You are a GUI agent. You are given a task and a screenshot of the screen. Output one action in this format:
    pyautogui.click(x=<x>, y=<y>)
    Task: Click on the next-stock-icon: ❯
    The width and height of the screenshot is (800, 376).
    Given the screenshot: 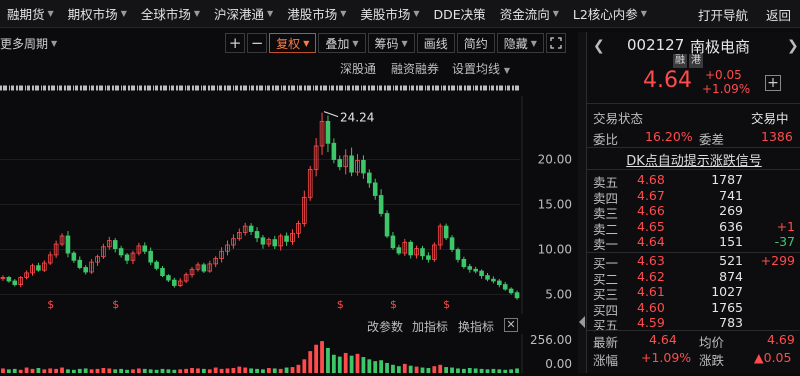 What is the action you would take?
    pyautogui.click(x=793, y=46)
    